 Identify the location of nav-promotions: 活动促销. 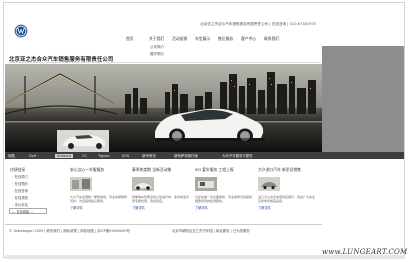
(183, 39).